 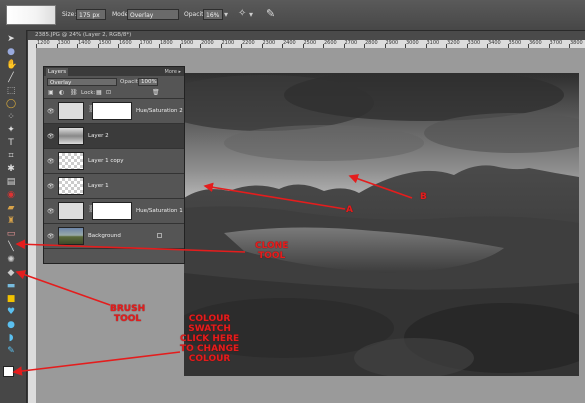 I want to click on airbrush-icon: ✧, so click(x=242, y=13).